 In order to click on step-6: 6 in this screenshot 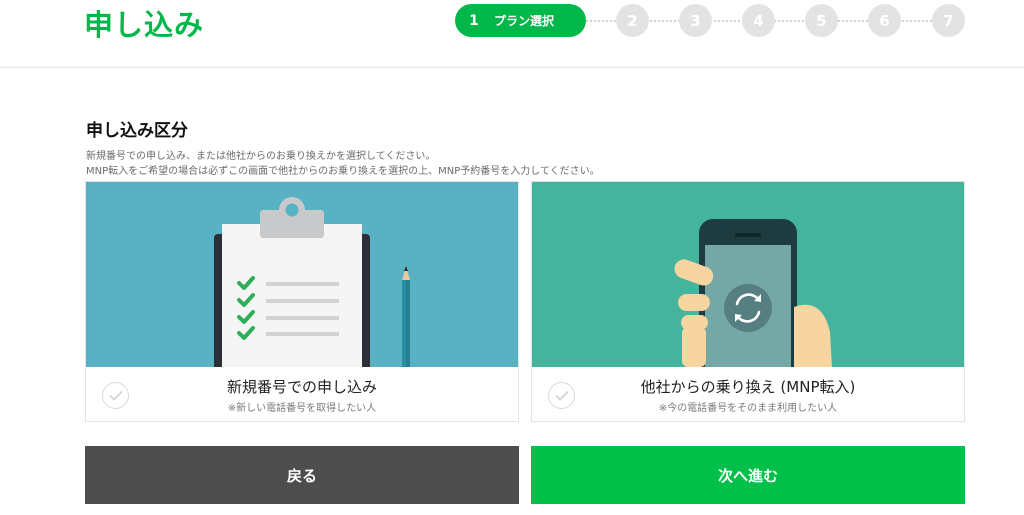, I will do `click(884, 20)`.